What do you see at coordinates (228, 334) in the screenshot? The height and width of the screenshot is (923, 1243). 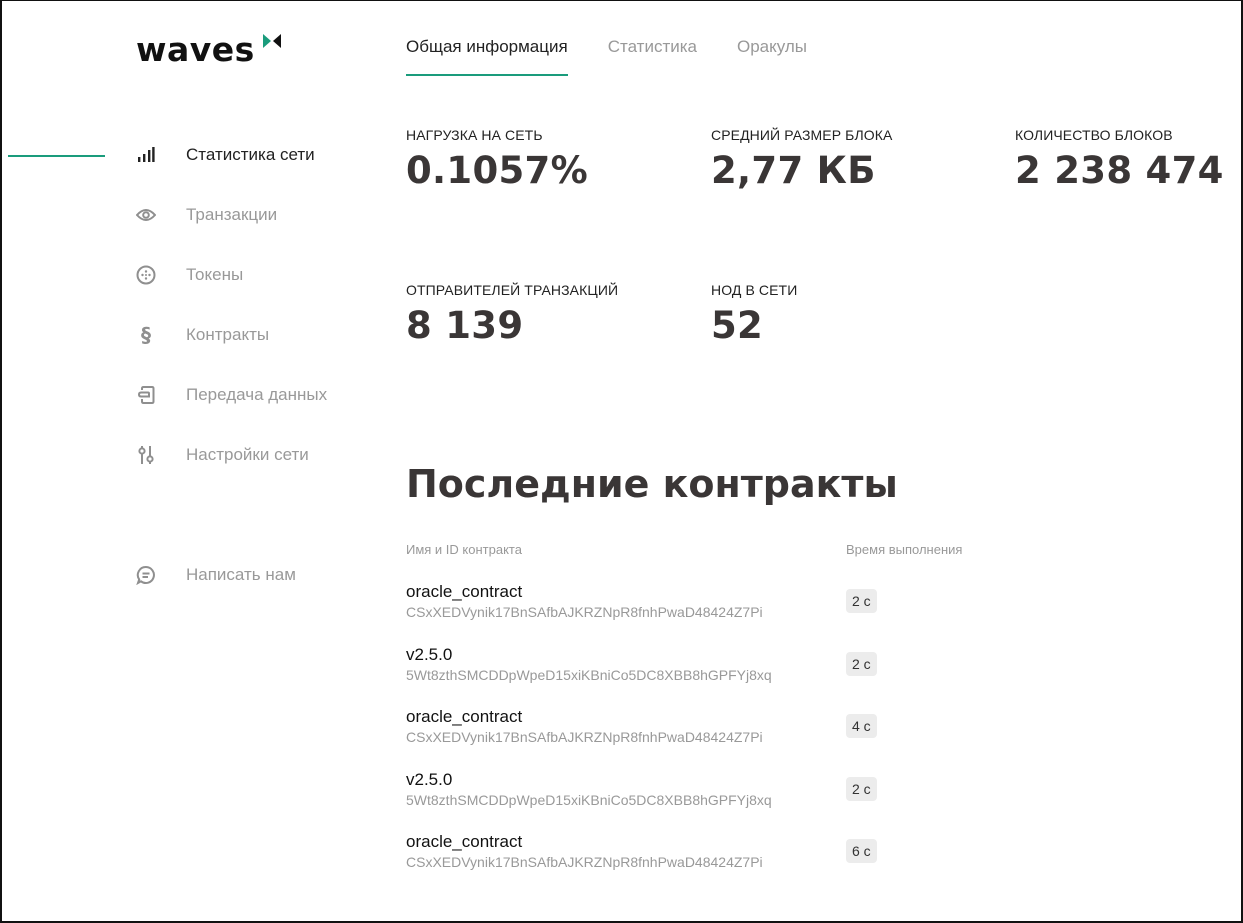 I see `sidebar-item-label: Контракты` at bounding box center [228, 334].